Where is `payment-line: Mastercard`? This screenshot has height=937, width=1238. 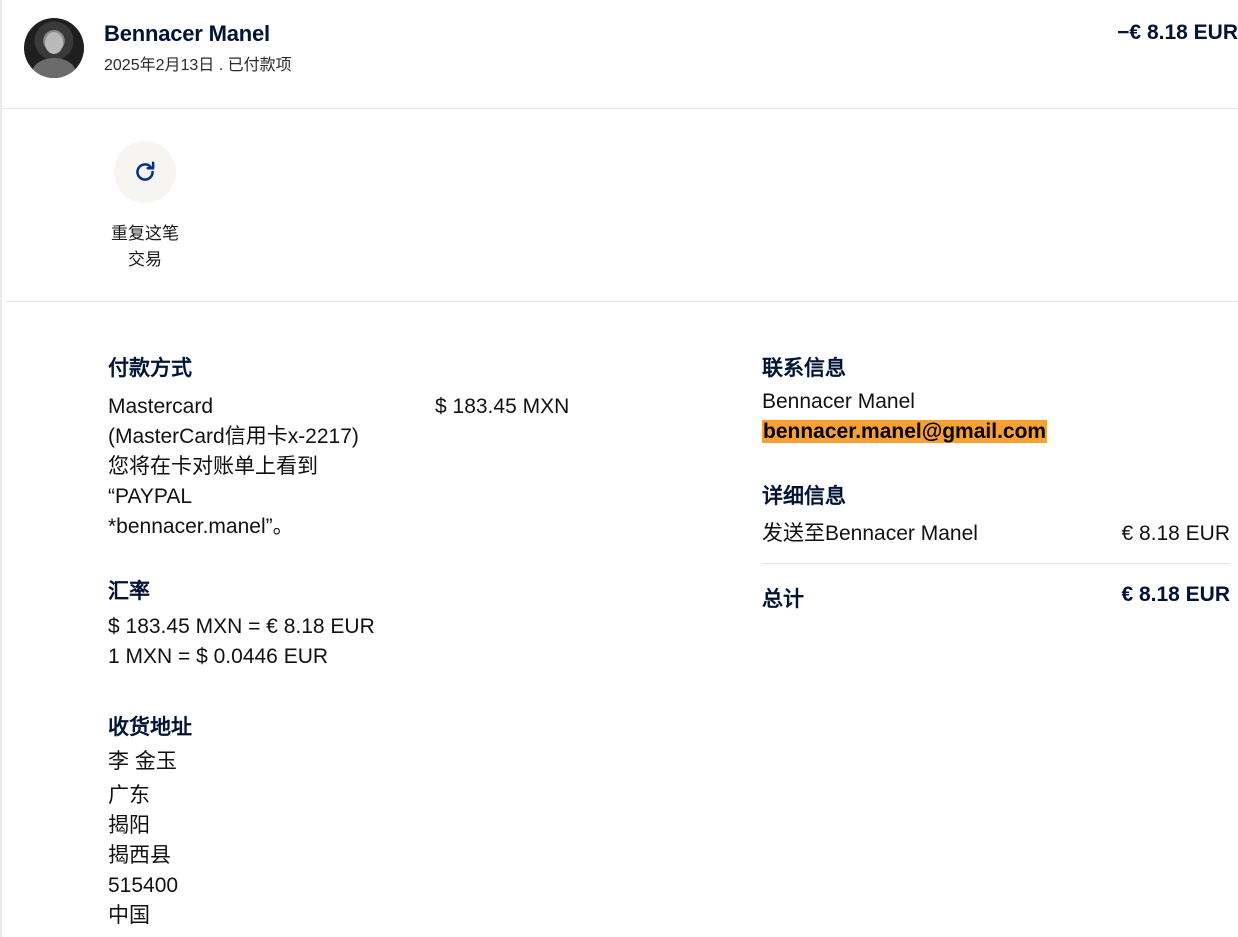 payment-line: Mastercard is located at coordinates (161, 406).